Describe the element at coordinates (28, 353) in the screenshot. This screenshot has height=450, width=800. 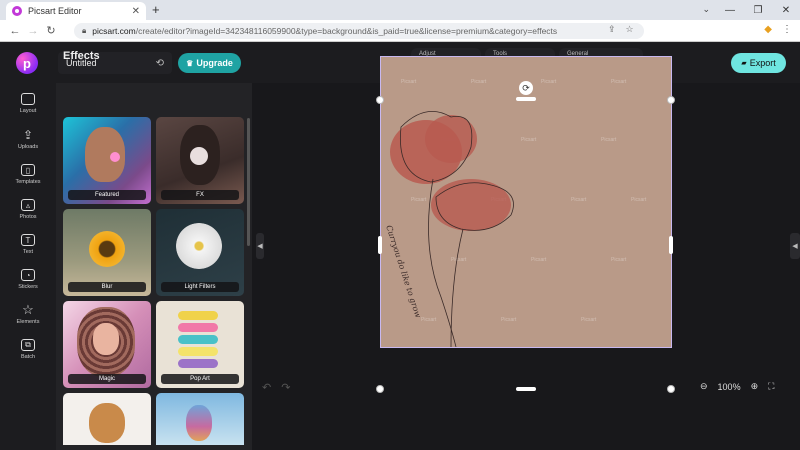
I see `sidebar-item-batch: ⧉ Batch` at that location.